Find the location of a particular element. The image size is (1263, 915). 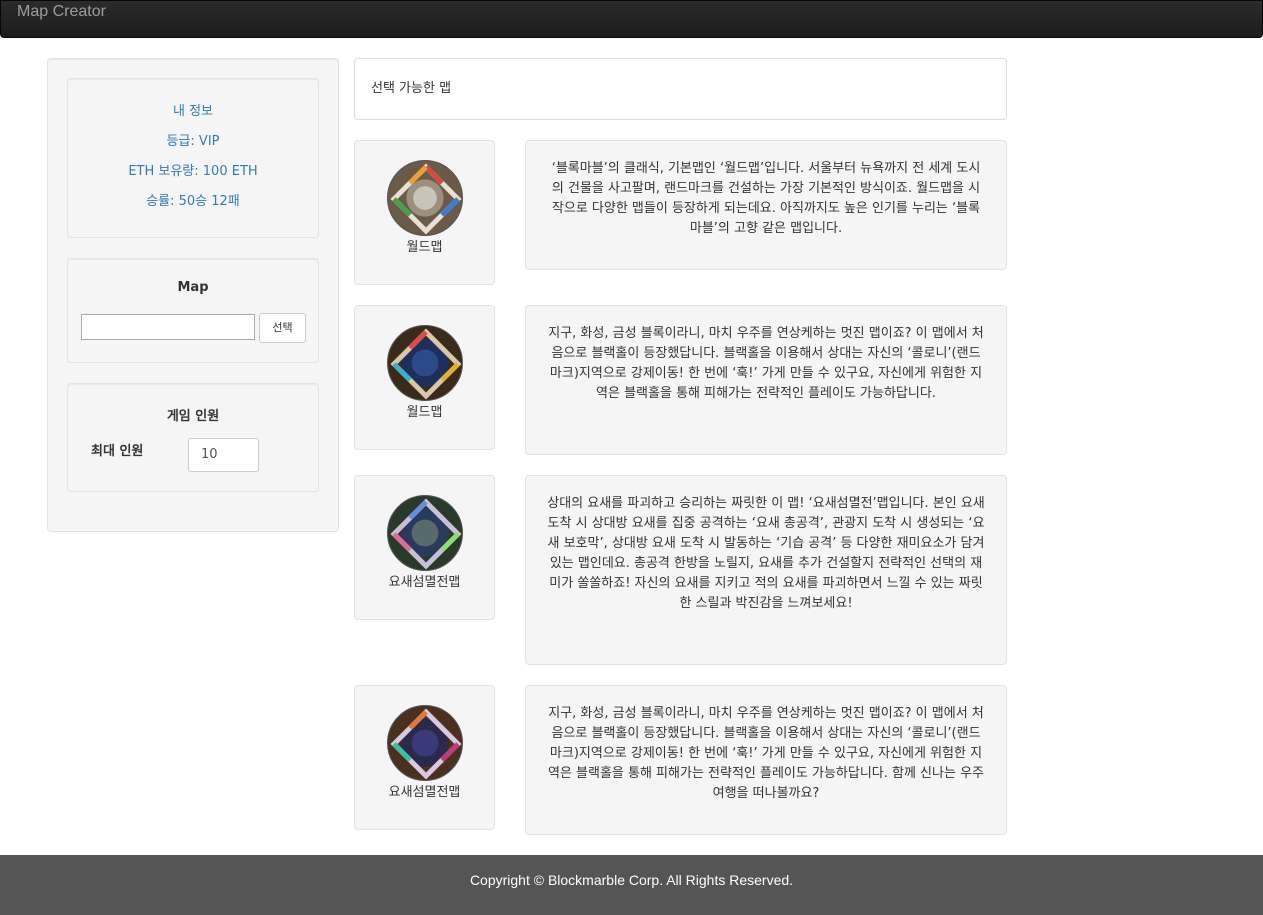

navbar-brand: Map Creator is located at coordinates (61, 12).